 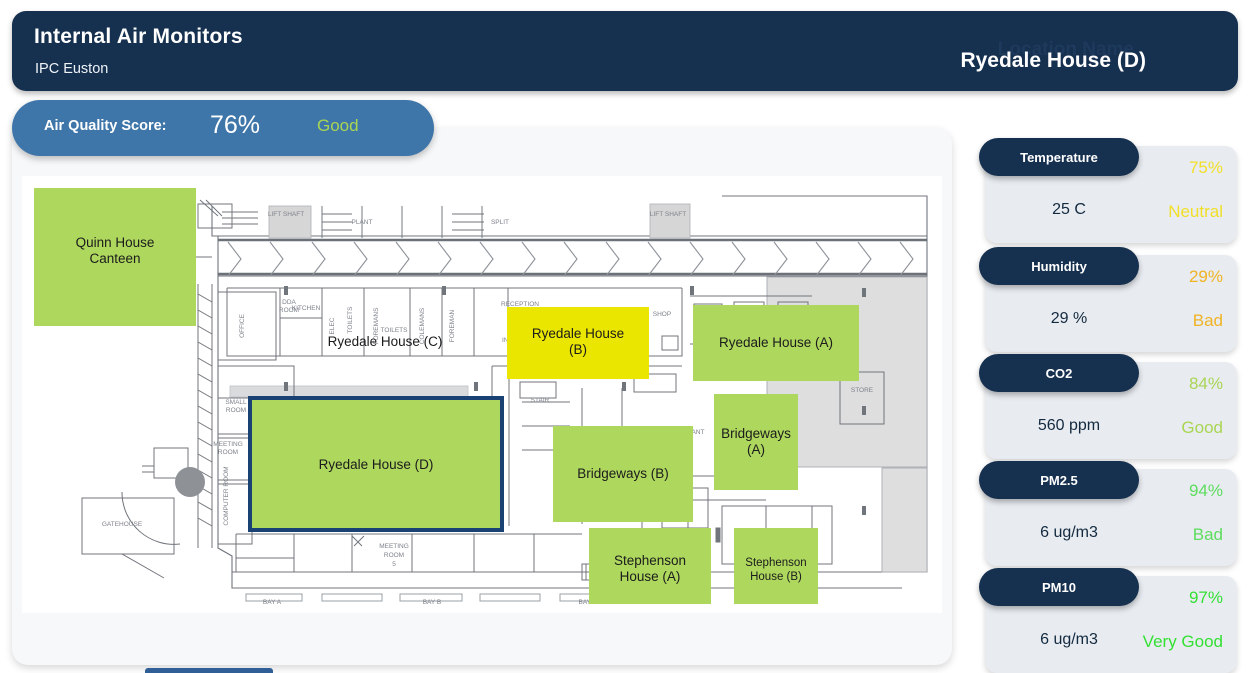 I want to click on svg-text: COMPUTER ROOM, so click(x=226, y=495).